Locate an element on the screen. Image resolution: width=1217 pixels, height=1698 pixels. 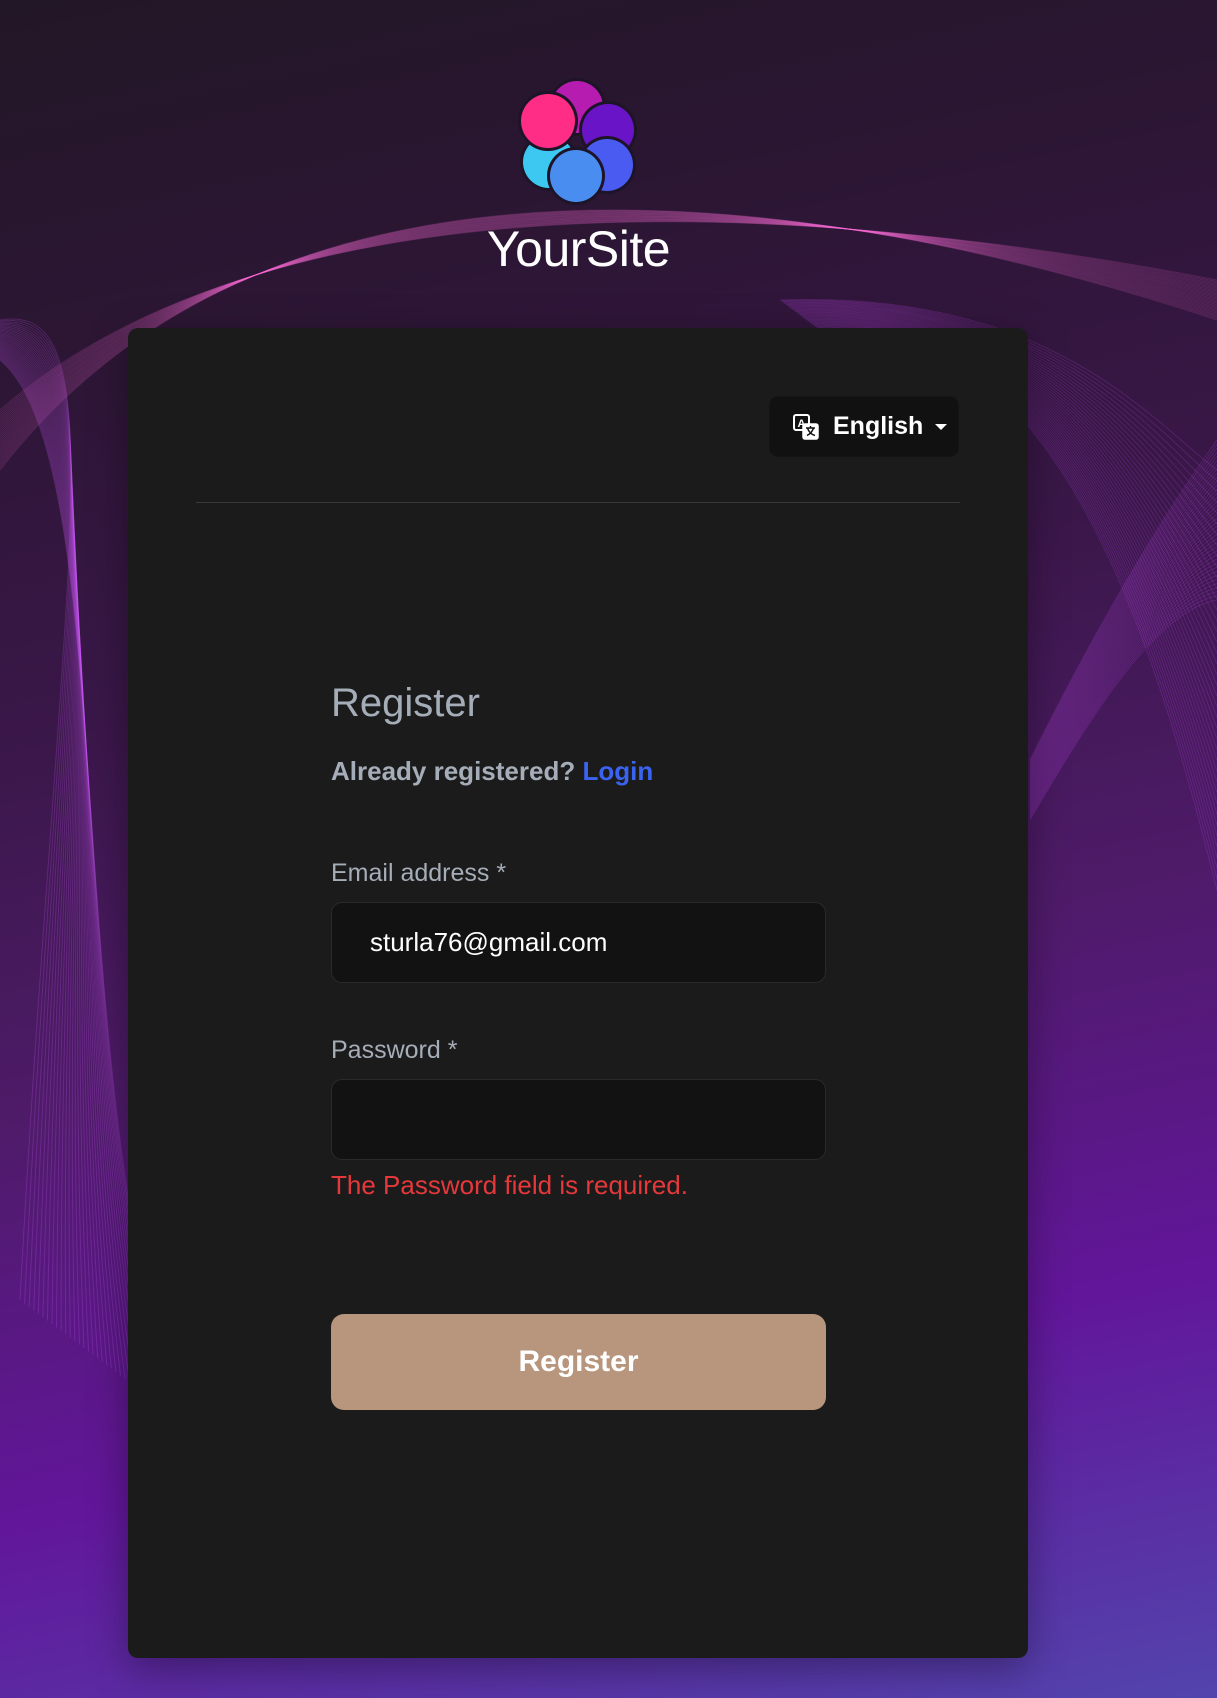
login-prompt-text: Already registered? is located at coordinates (453, 771).